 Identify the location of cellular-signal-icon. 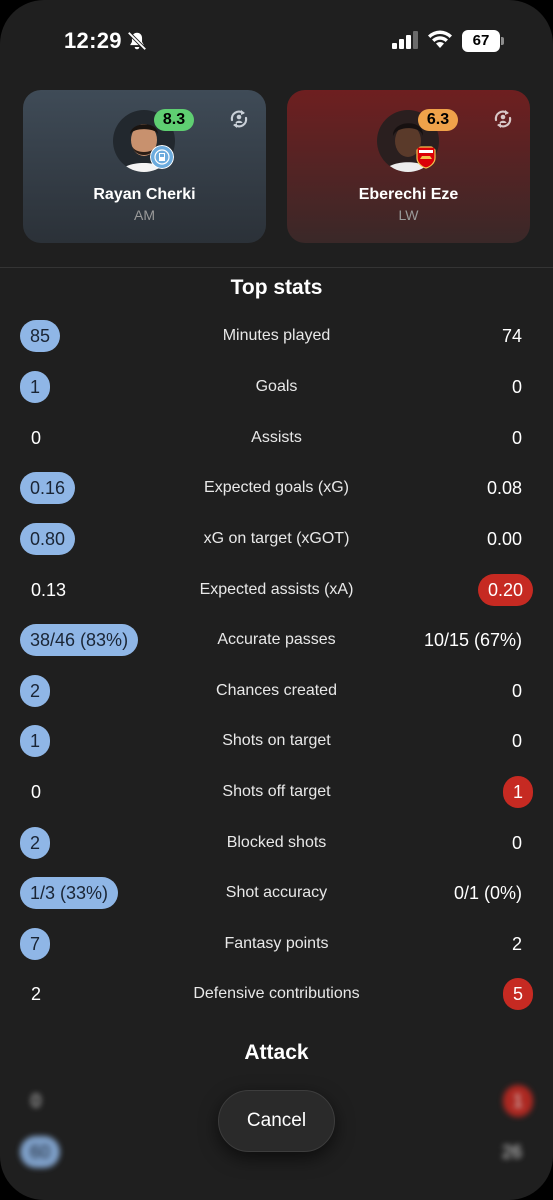
(405, 40).